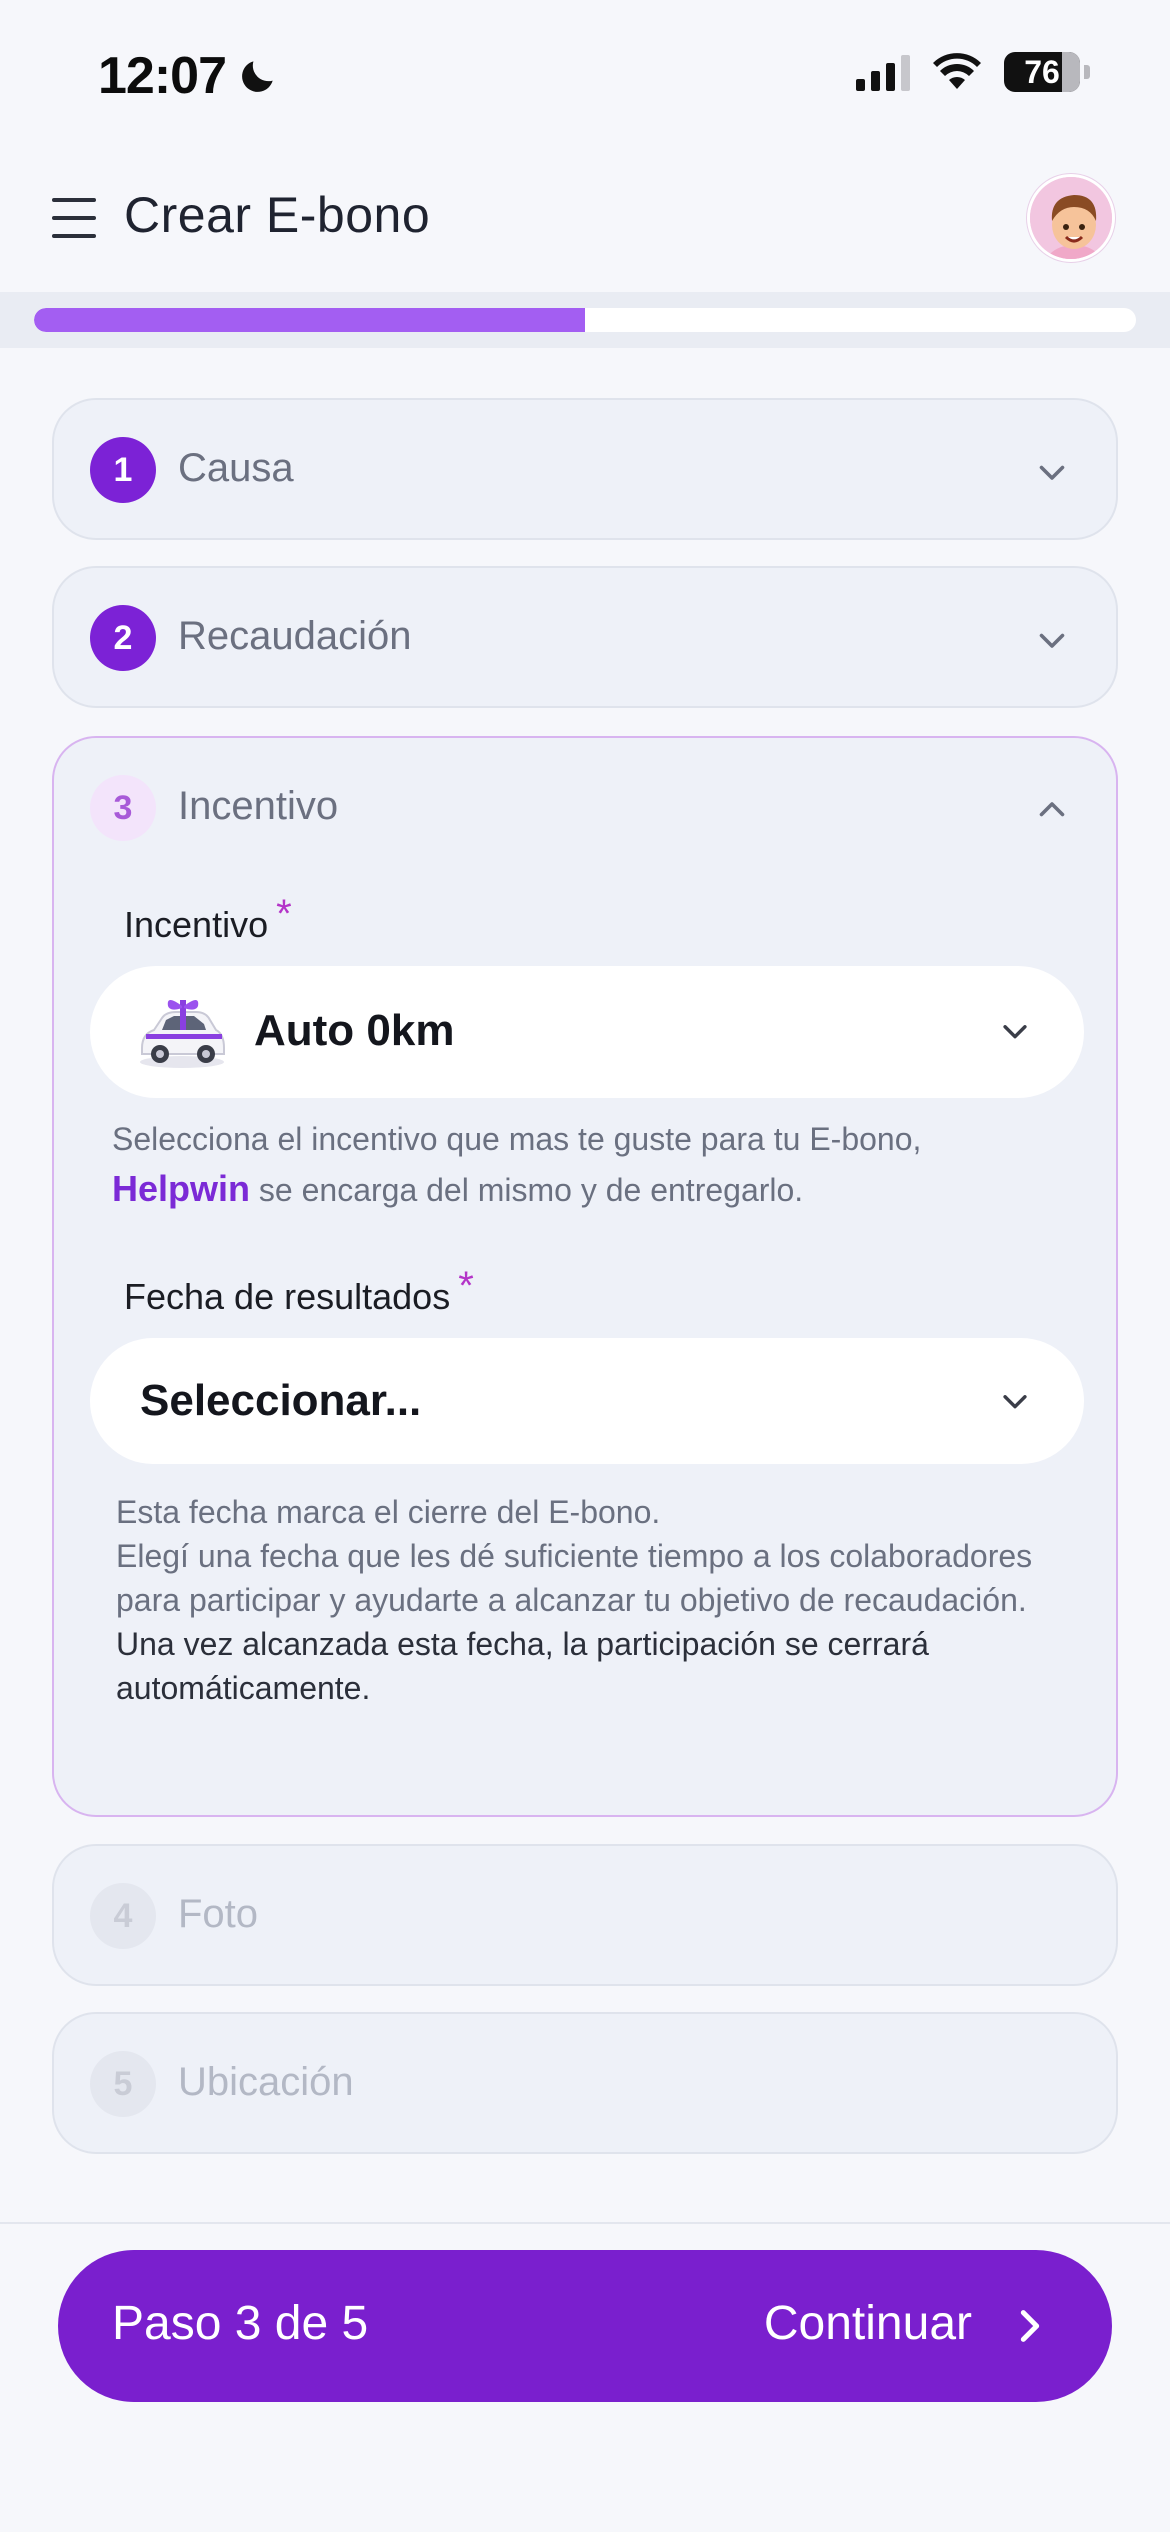  What do you see at coordinates (123, 638) in the screenshot?
I see `step-number-badge: 2` at bounding box center [123, 638].